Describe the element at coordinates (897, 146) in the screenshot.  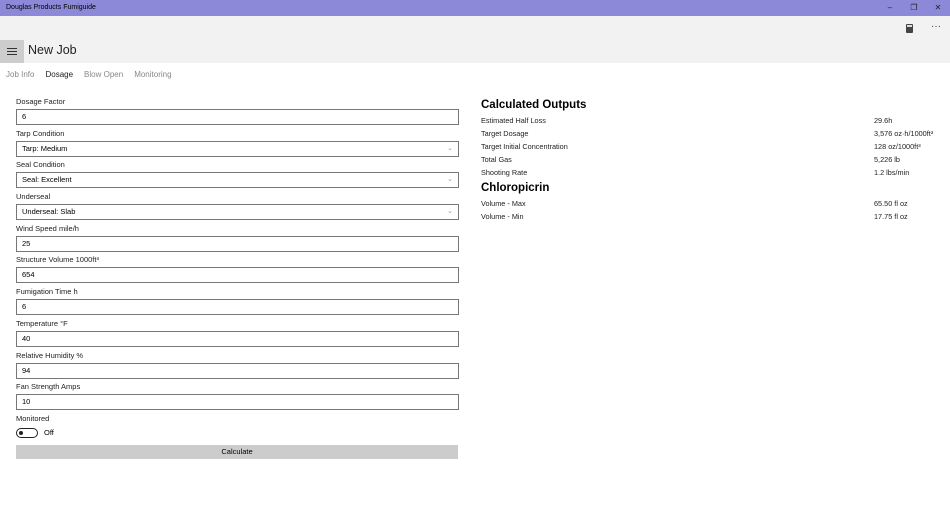
I see `output-value: 128 oz/1000ft³` at that location.